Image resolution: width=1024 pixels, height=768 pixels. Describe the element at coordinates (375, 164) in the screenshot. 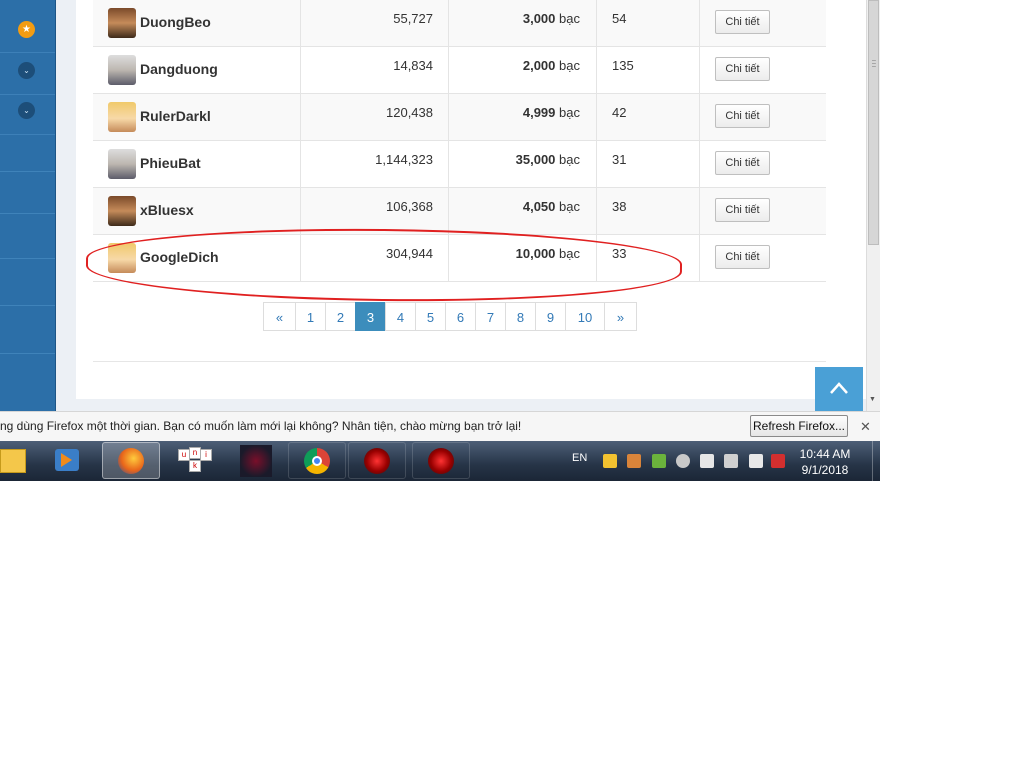

I see `score-value: 1,144,323` at that location.